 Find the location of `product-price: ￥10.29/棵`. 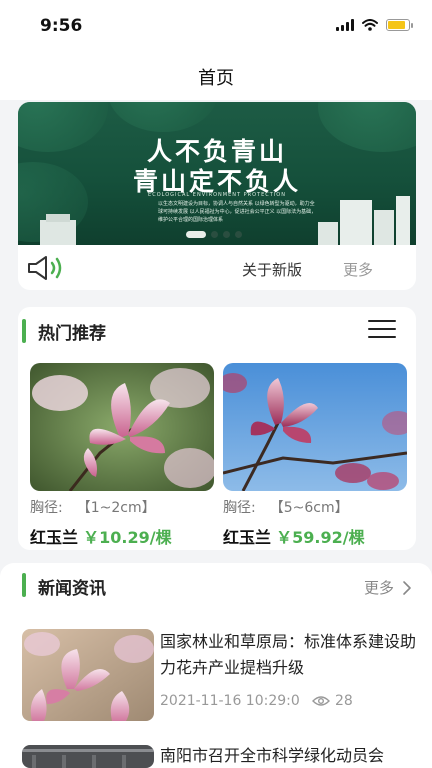

product-price: ￥10.29/棵 is located at coordinates (127, 537).